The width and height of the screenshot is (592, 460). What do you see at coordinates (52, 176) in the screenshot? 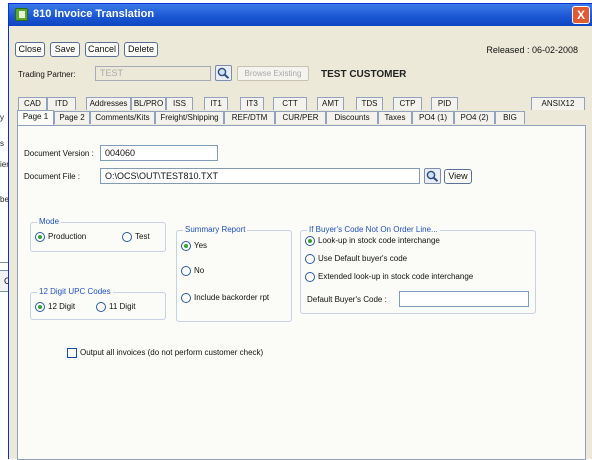
I see `document-file-label: Document File :` at bounding box center [52, 176].